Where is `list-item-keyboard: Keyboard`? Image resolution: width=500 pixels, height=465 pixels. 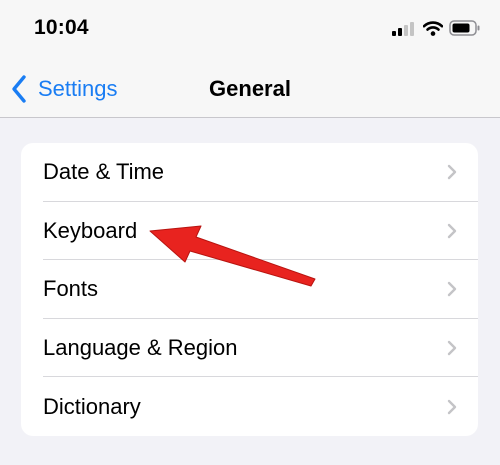
list-item-keyboard: Keyboard is located at coordinates (249, 231).